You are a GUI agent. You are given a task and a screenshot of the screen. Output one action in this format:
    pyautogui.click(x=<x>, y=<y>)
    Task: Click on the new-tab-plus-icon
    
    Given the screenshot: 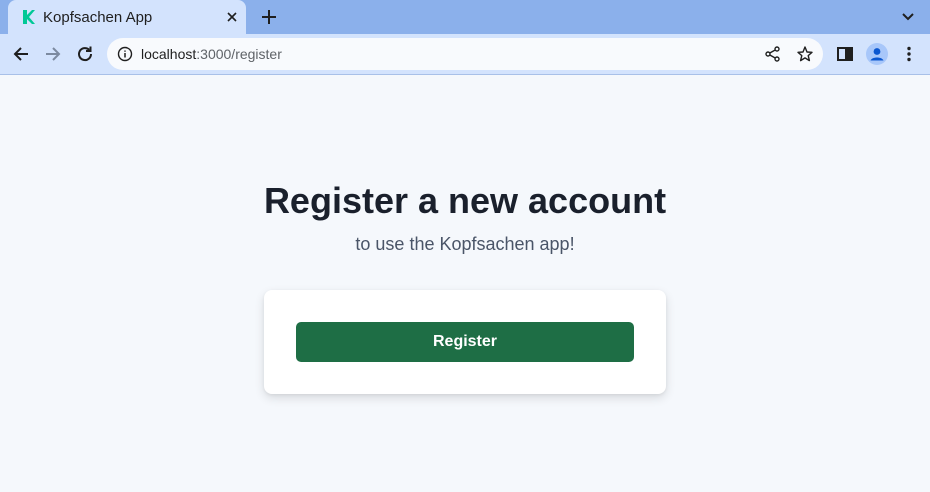 What is the action you would take?
    pyautogui.click(x=269, y=17)
    